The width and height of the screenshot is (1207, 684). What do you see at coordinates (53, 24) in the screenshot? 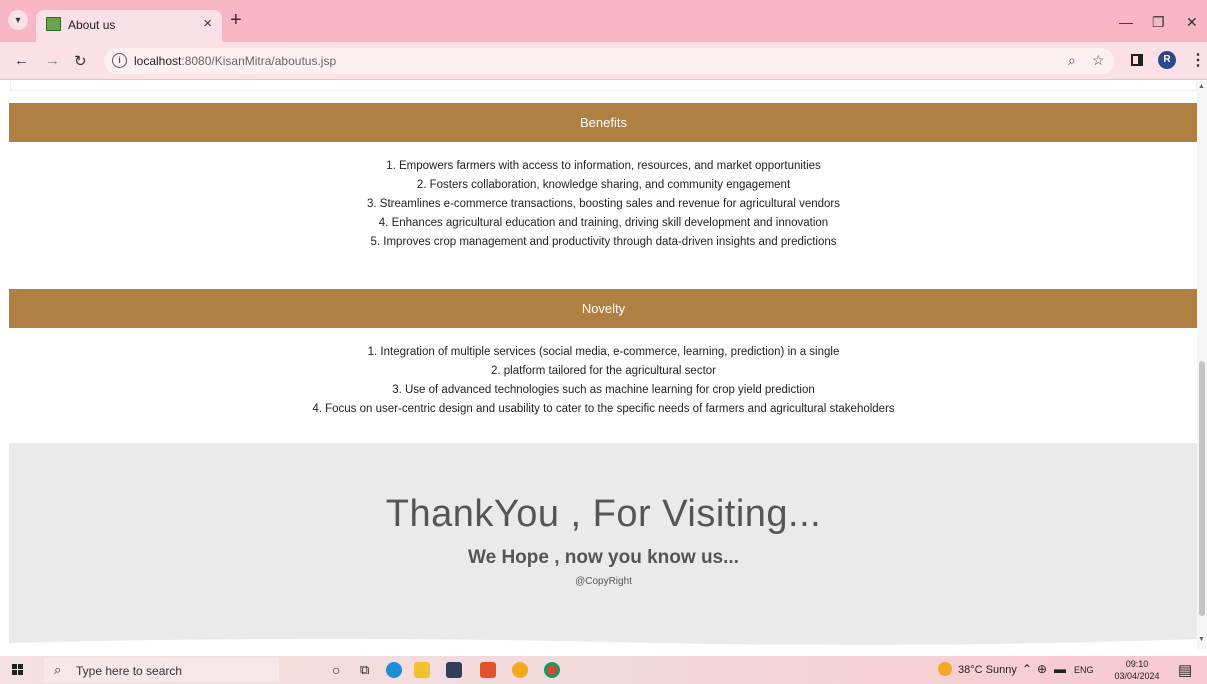
I see `page-favicon-icon` at bounding box center [53, 24].